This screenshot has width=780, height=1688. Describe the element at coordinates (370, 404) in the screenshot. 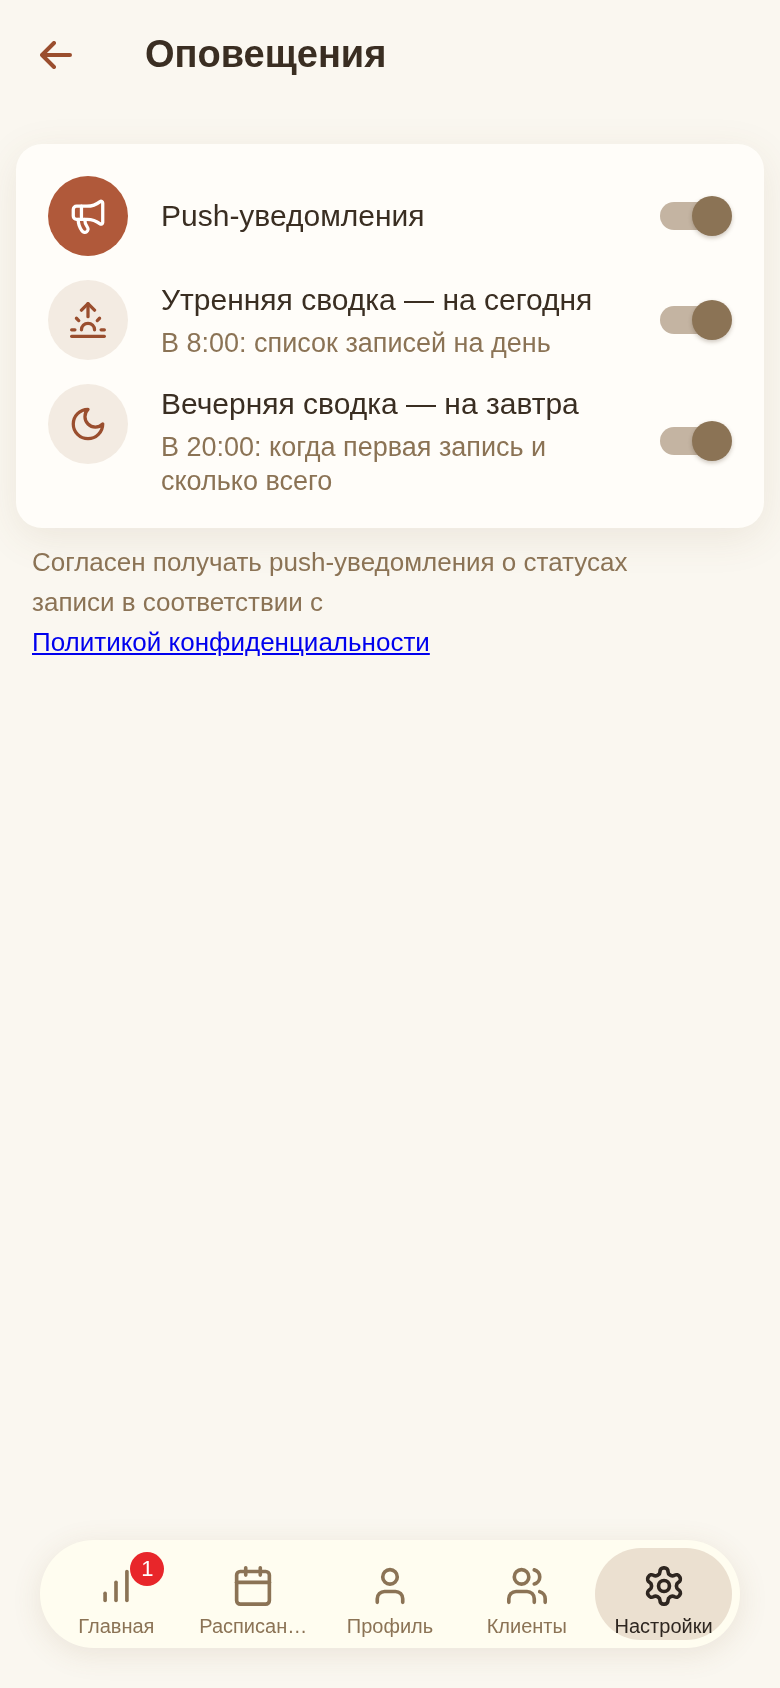

I see `setting-title: Вечерняя сводка — на завтра` at that location.